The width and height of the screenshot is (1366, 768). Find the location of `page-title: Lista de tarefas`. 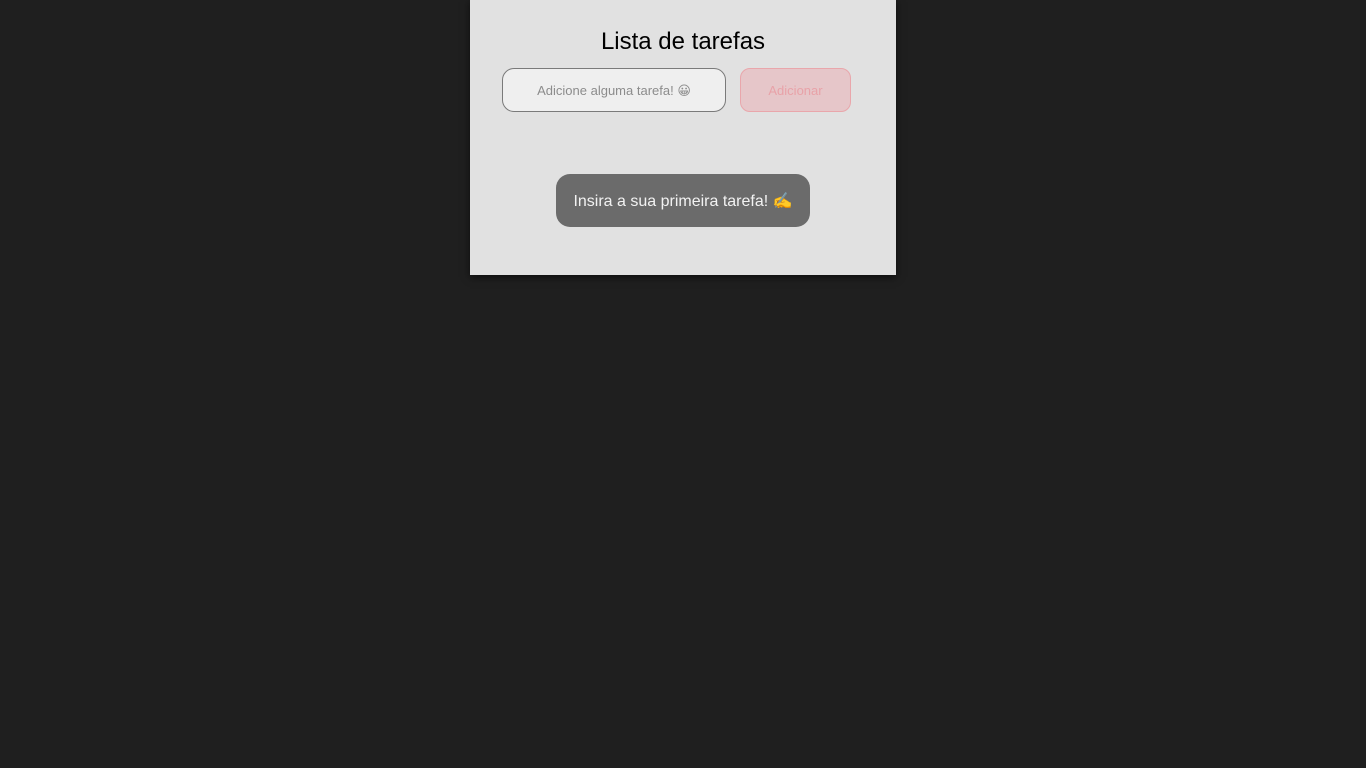

page-title: Lista de tarefas is located at coordinates (683, 41).